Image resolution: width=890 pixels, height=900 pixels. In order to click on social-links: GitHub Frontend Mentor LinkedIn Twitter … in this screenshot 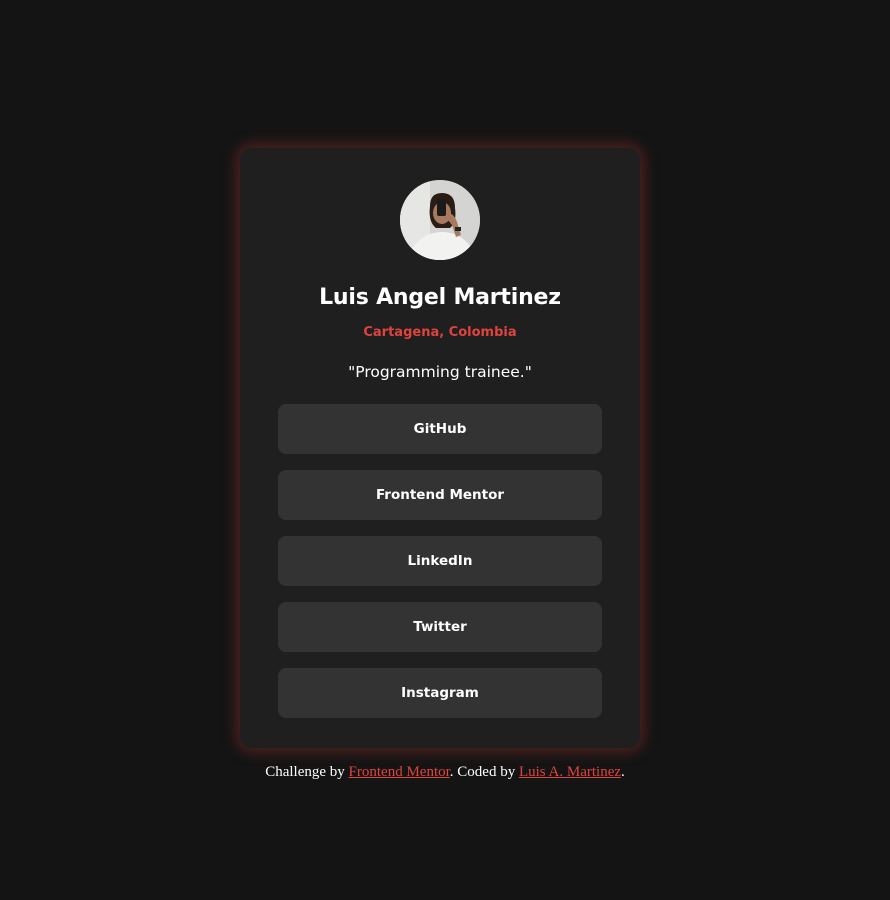, I will do `click(440, 569)`.